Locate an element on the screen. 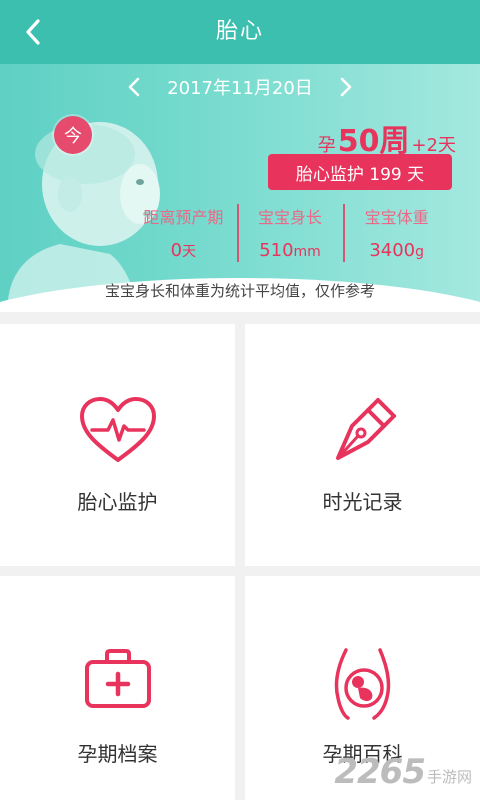 The height and width of the screenshot is (800, 480). menu-item-pregnancy-record: 孕期档案 is located at coordinates (117, 688).